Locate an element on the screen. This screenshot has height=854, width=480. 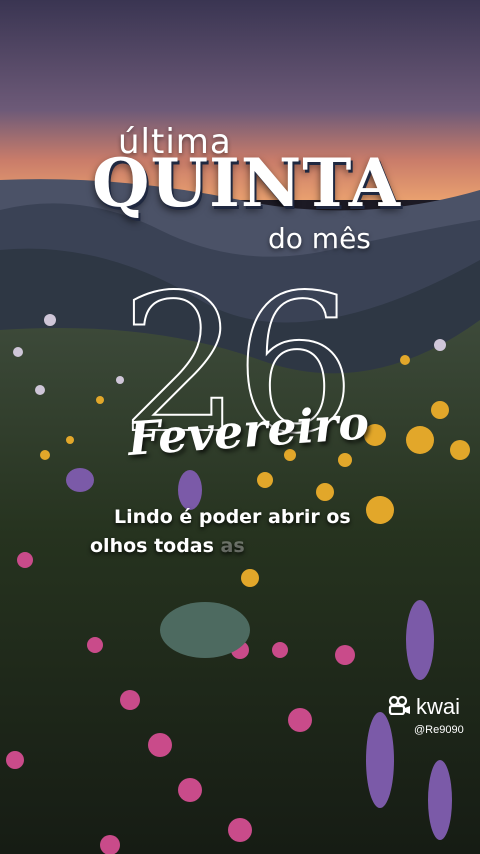
kwai-brand: kwai is located at coordinates (438, 706).